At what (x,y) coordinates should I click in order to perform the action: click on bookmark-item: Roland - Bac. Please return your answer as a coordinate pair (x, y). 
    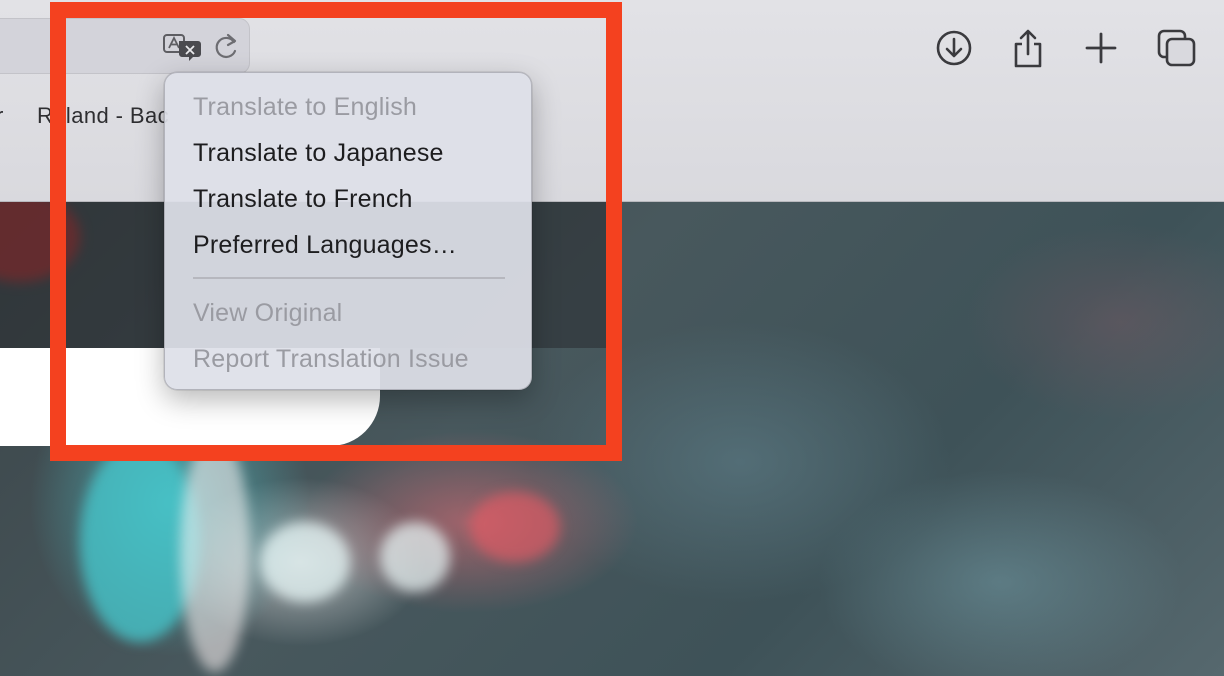
    Looking at the image, I should click on (103, 116).